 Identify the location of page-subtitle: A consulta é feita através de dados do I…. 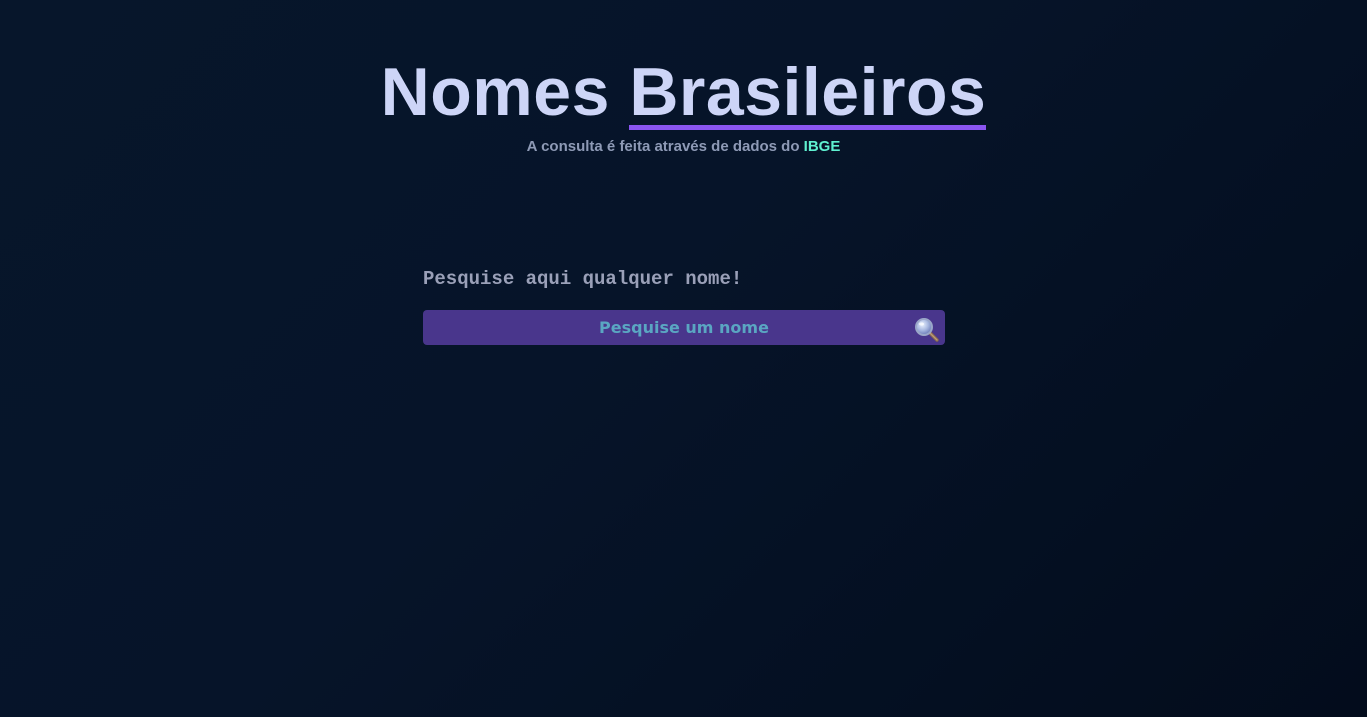
(683, 146).